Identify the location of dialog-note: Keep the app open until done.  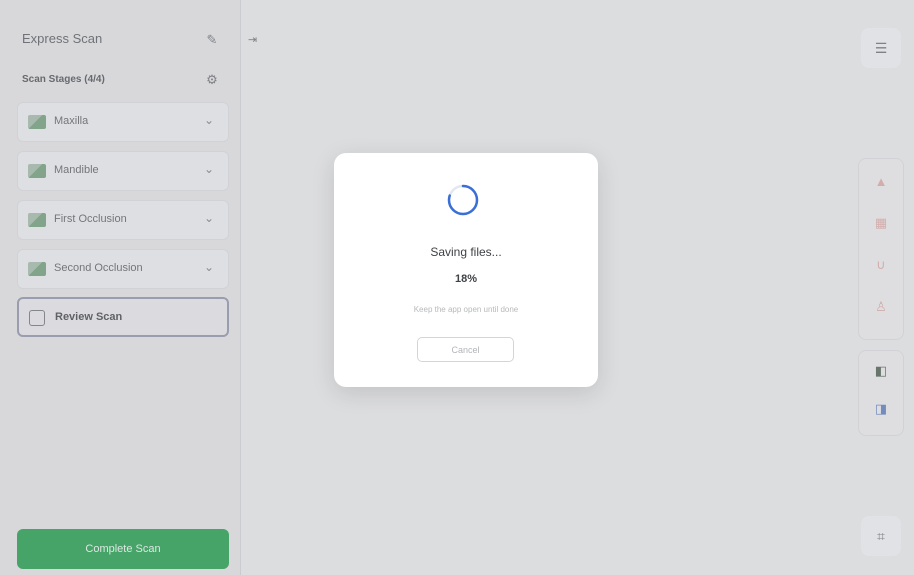
(466, 309).